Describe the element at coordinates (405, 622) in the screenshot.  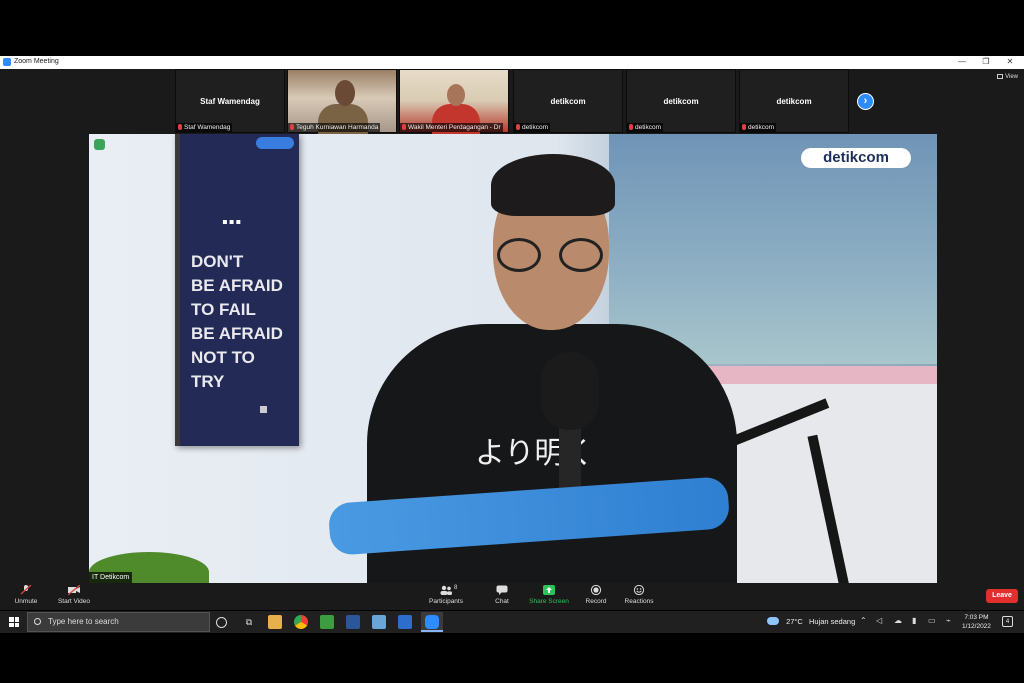
I see `photos-app-icon` at that location.